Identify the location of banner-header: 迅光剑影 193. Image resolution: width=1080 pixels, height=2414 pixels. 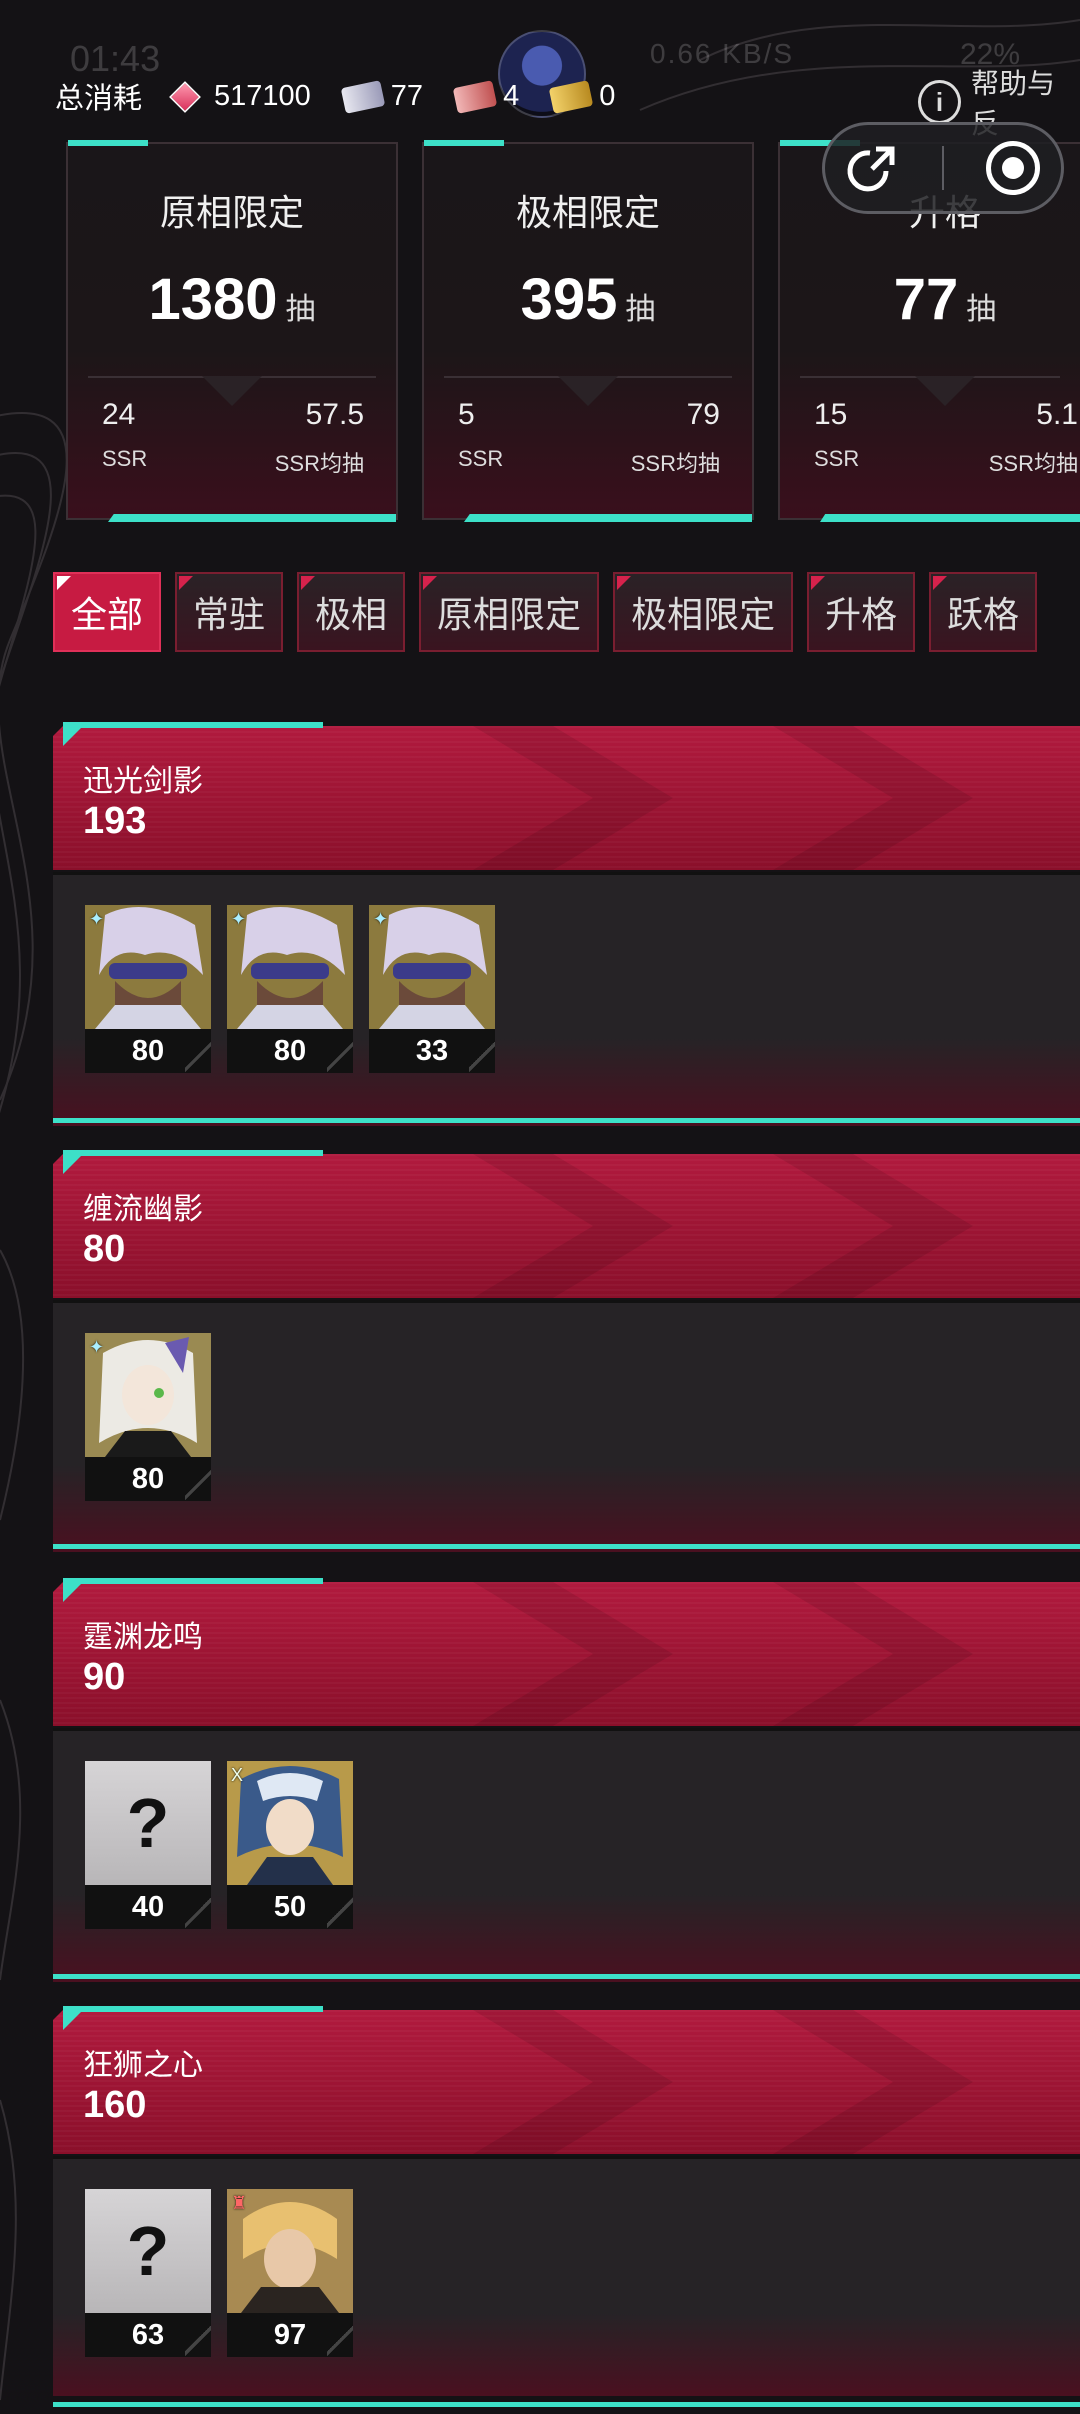
(566, 798).